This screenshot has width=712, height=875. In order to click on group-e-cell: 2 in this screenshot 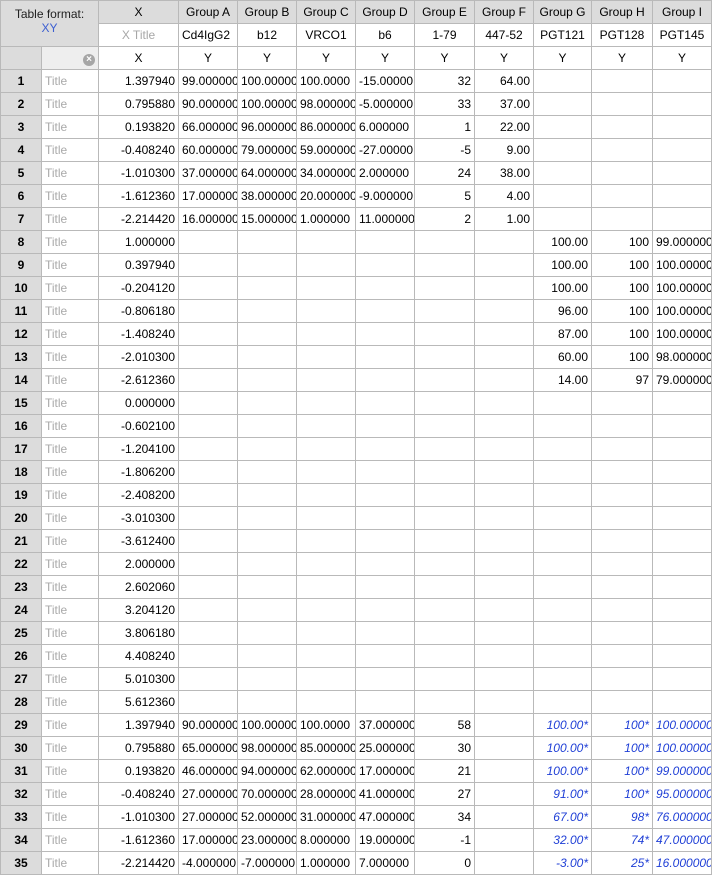, I will do `click(444, 219)`.